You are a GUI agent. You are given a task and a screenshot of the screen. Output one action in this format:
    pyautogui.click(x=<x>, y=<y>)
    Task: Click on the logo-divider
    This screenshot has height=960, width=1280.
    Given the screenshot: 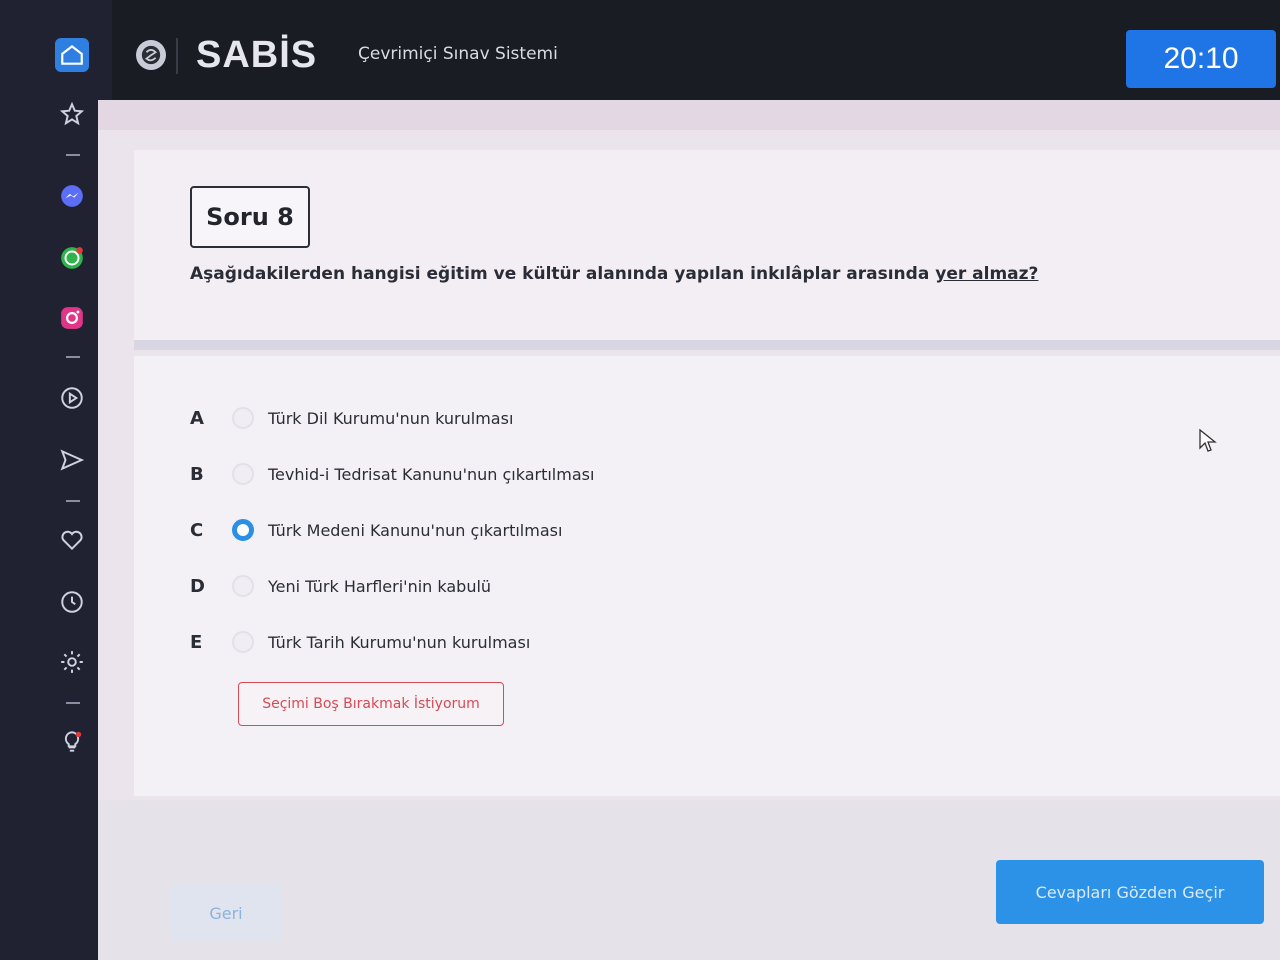 What is the action you would take?
    pyautogui.click(x=177, y=56)
    